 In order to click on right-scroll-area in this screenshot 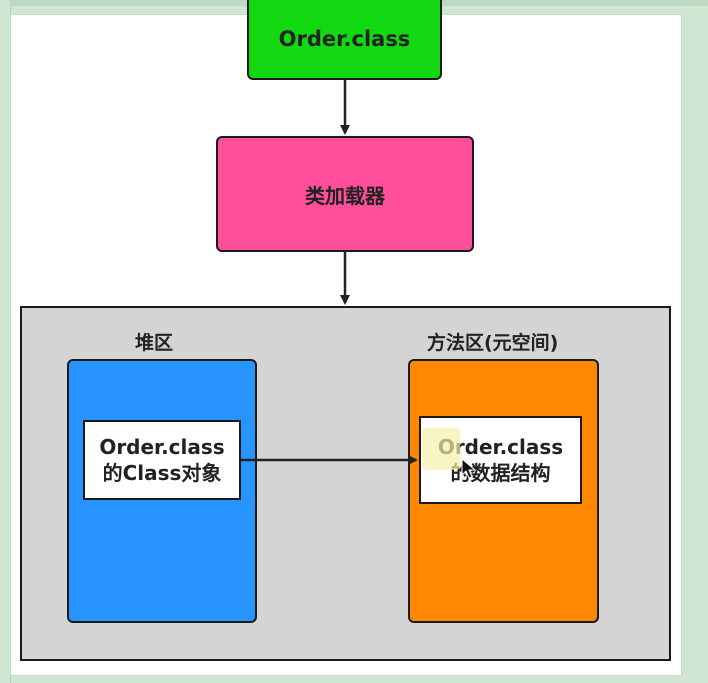, I will do `click(695, 345)`.